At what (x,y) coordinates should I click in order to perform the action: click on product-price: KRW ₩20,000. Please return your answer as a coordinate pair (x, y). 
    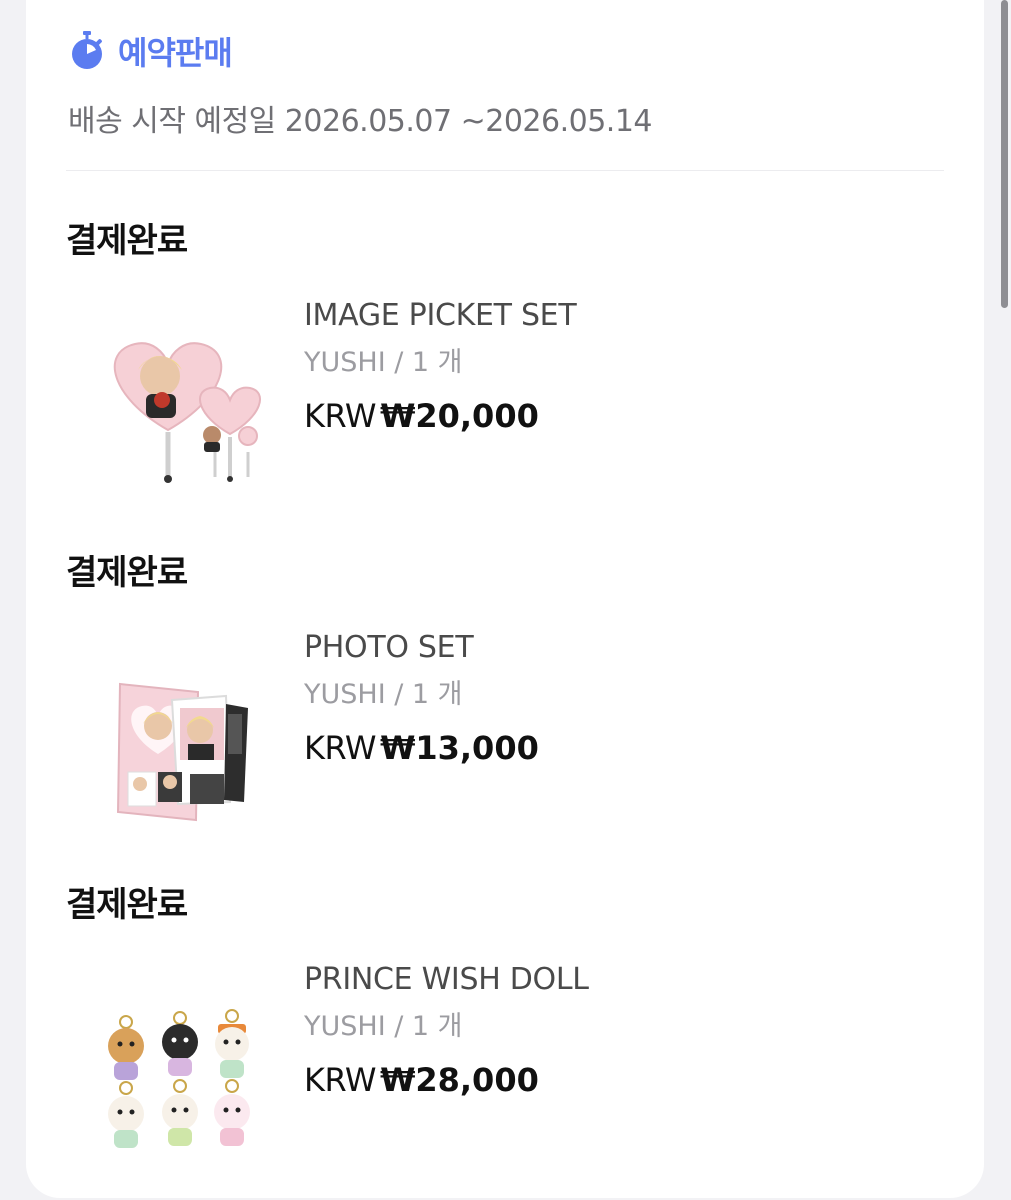
    Looking at the image, I should click on (440, 416).